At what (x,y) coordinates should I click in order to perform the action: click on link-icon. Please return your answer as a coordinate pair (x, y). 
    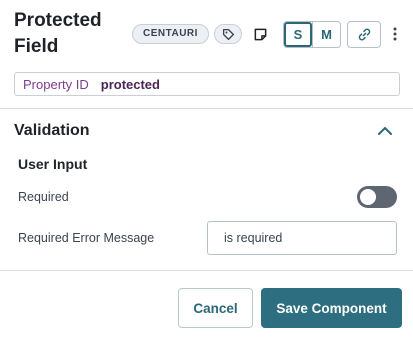
    Looking at the image, I should click on (364, 34).